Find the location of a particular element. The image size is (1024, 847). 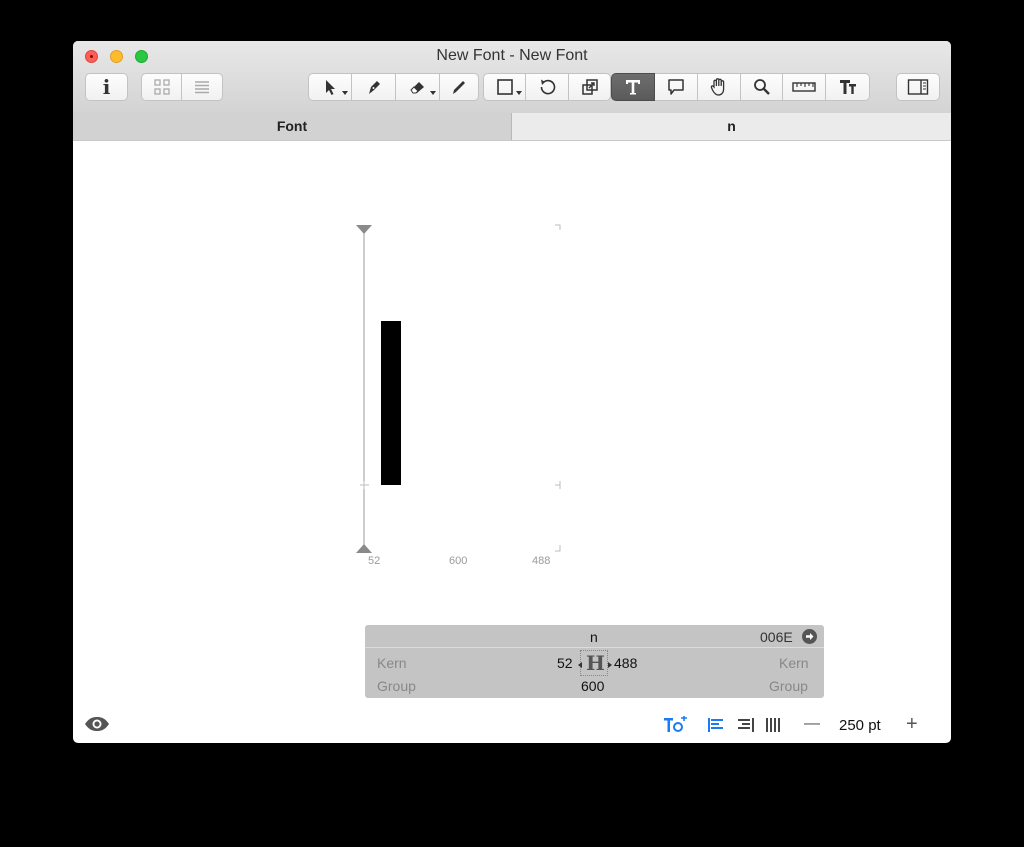

rsb-value: 488 is located at coordinates (541, 561).